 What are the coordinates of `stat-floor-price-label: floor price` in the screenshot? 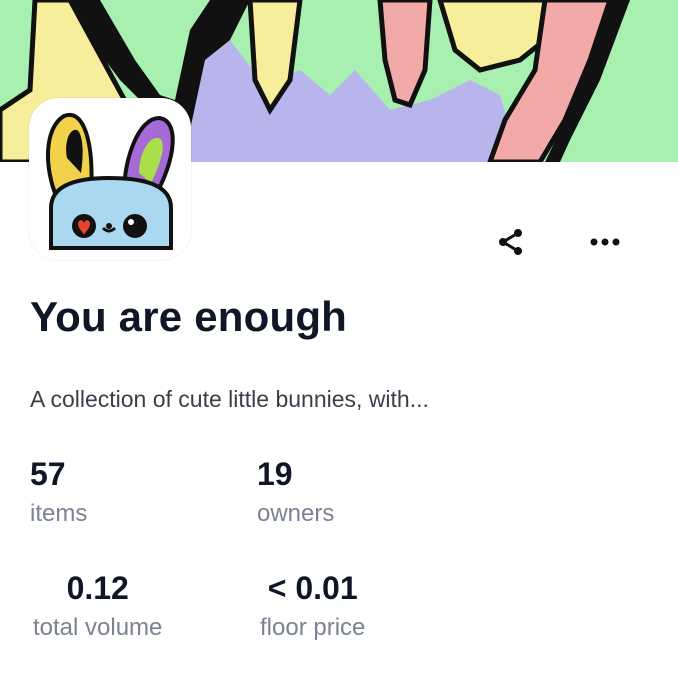 It's located at (313, 627).